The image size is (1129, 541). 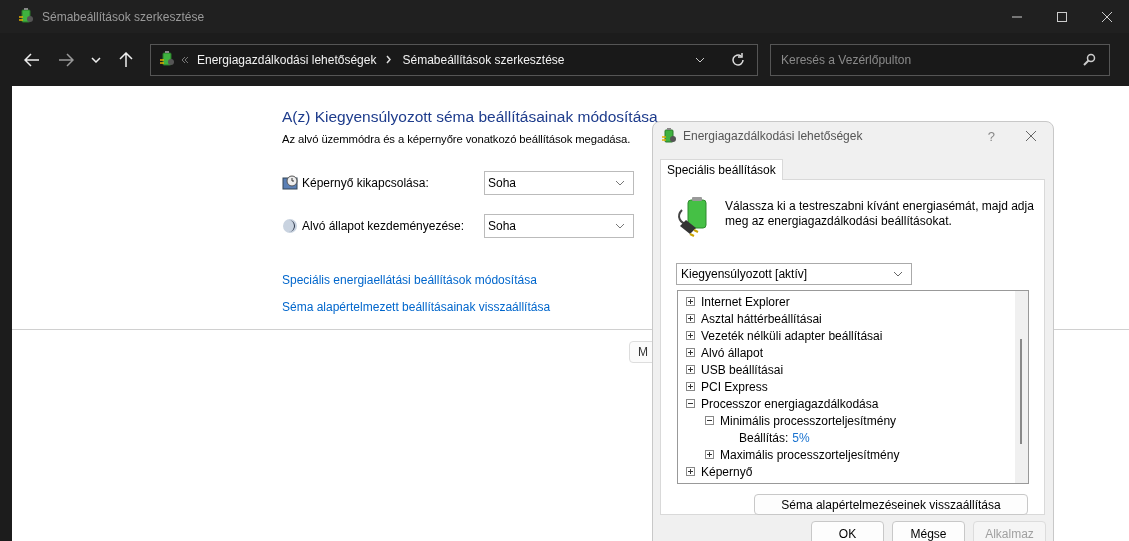 What do you see at coordinates (764, 437) in the screenshot?
I see `setting-label: Beállítás:` at bounding box center [764, 437].